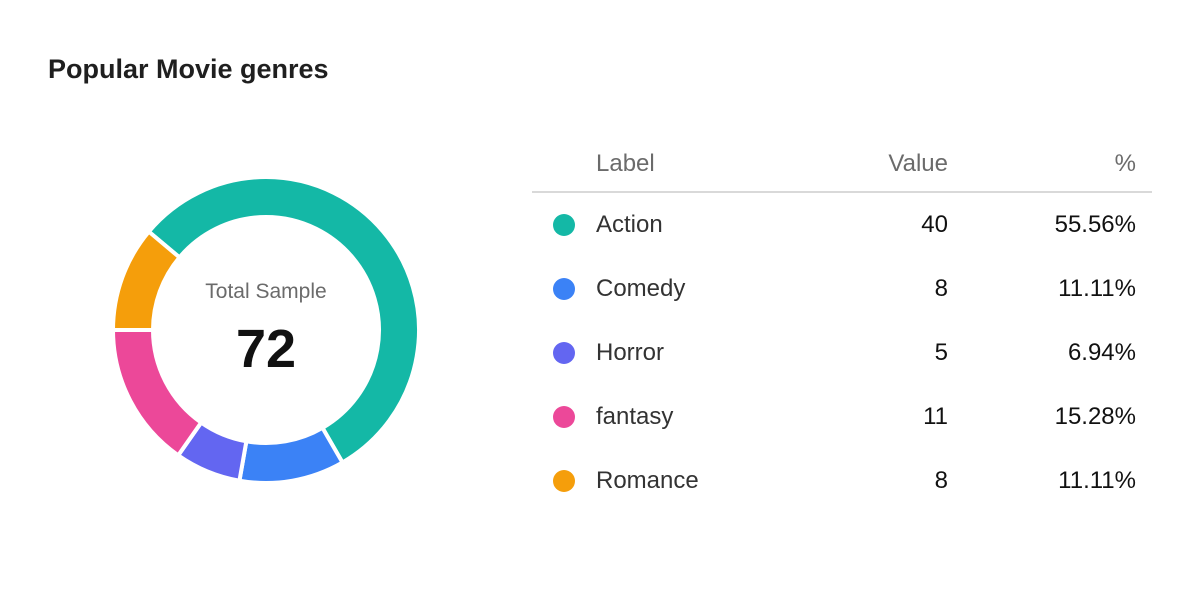 This screenshot has width=1200, height=600. I want to click on row-value: 40, so click(934, 224).